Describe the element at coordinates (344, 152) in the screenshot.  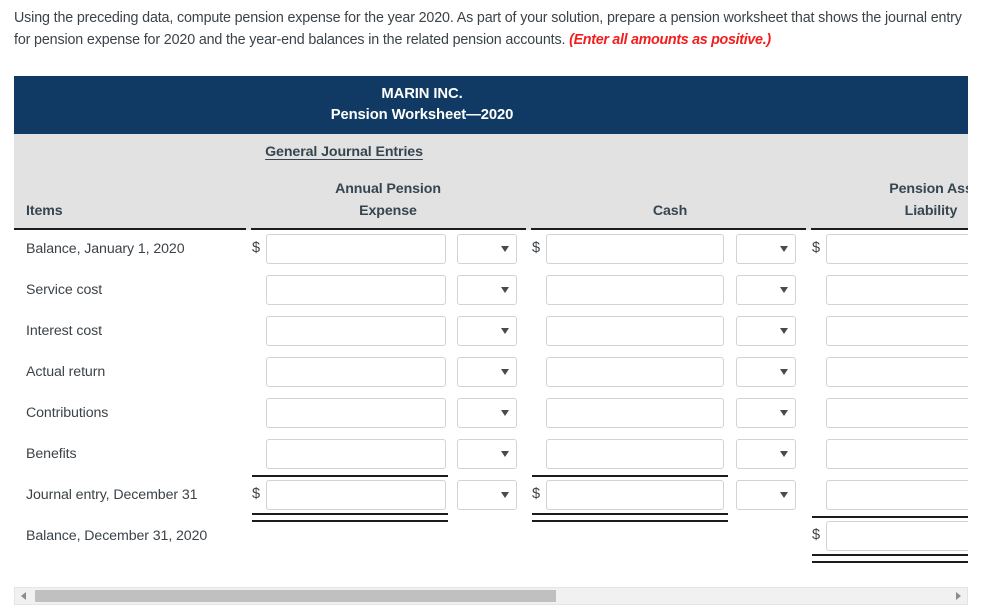
I see `general-journal-entries-label: General Journal Entries` at that location.